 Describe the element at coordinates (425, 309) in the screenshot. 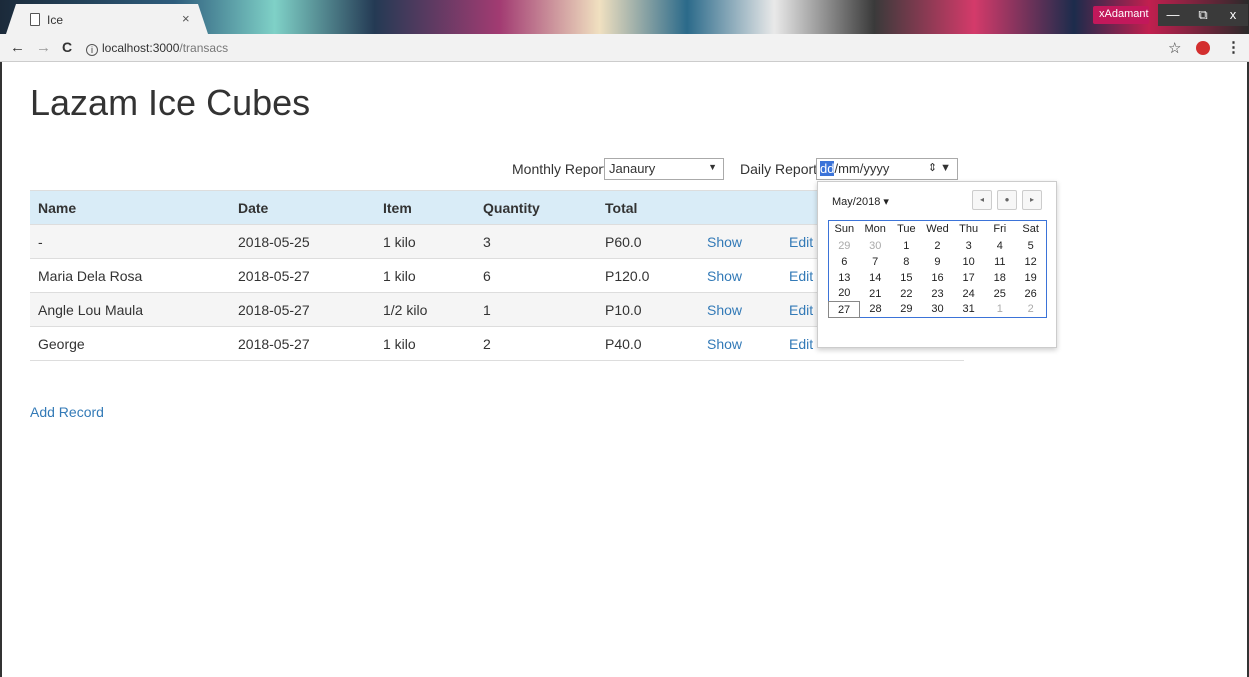

I see `cell-item: 1/2 kilo` at that location.